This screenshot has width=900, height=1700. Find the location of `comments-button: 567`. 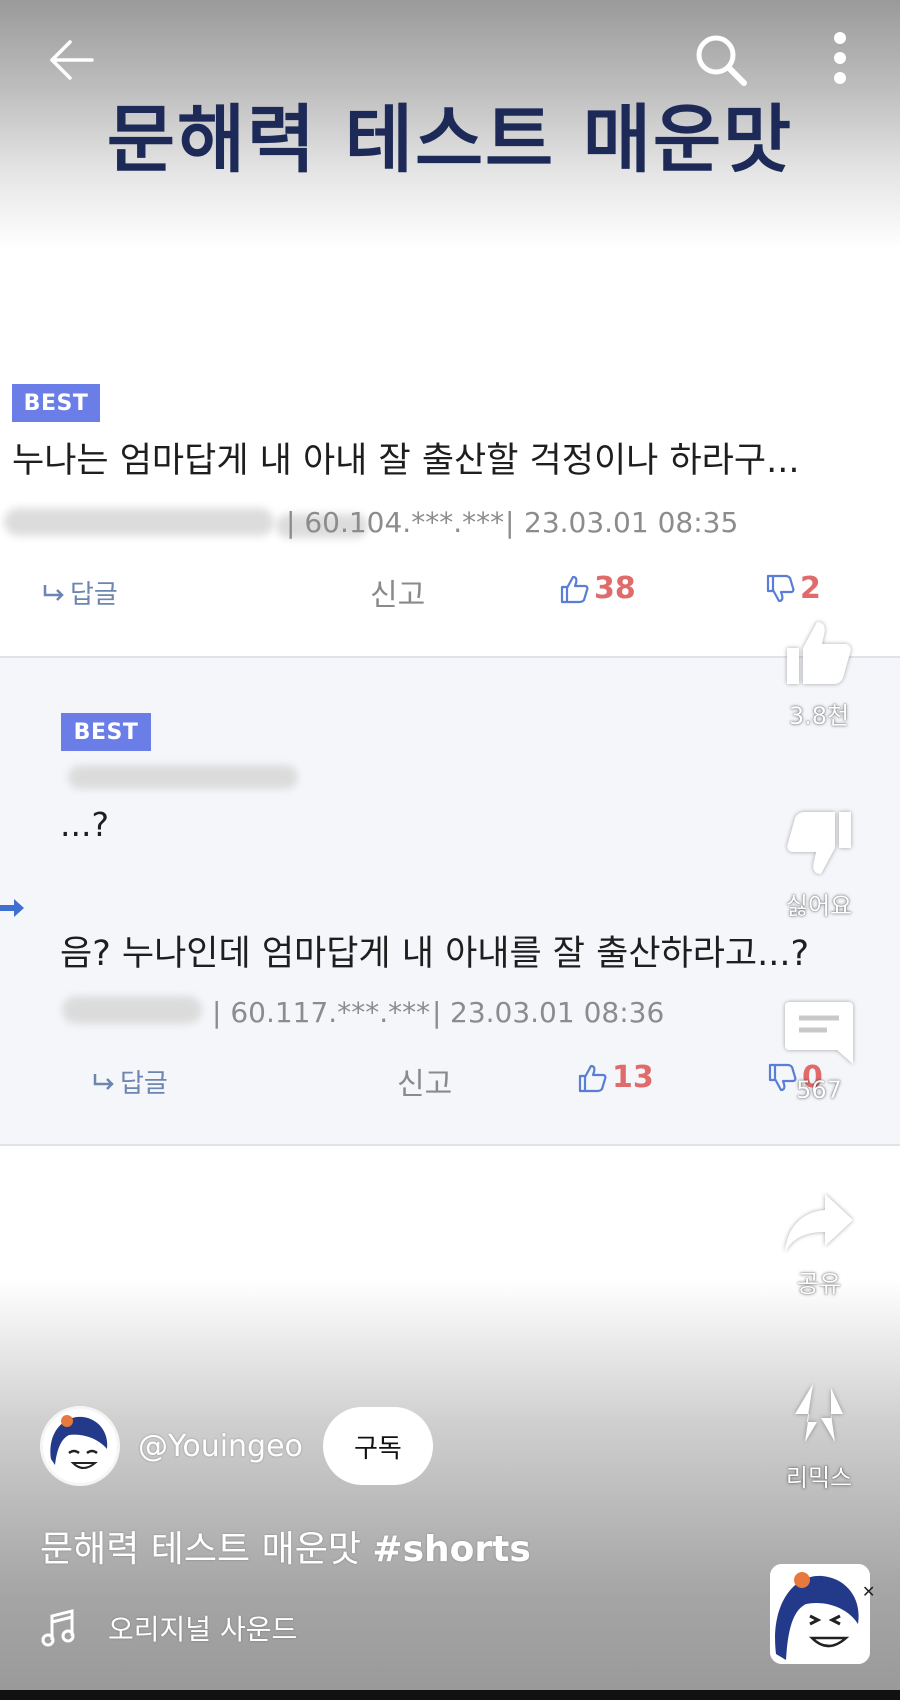

comments-button: 567 is located at coordinates (819, 1051).